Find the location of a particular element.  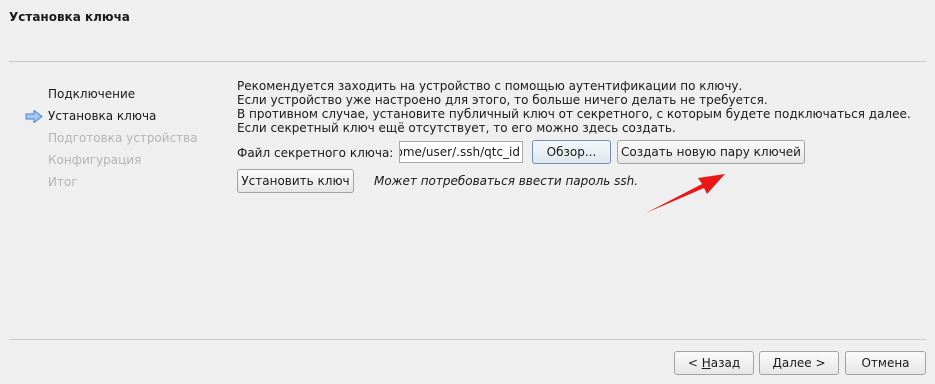

step-configuration: Конфигурация is located at coordinates (95, 160).